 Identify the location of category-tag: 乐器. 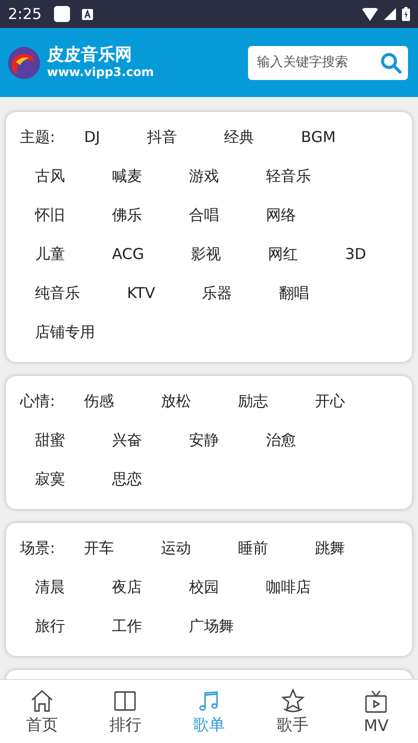
(217, 293).